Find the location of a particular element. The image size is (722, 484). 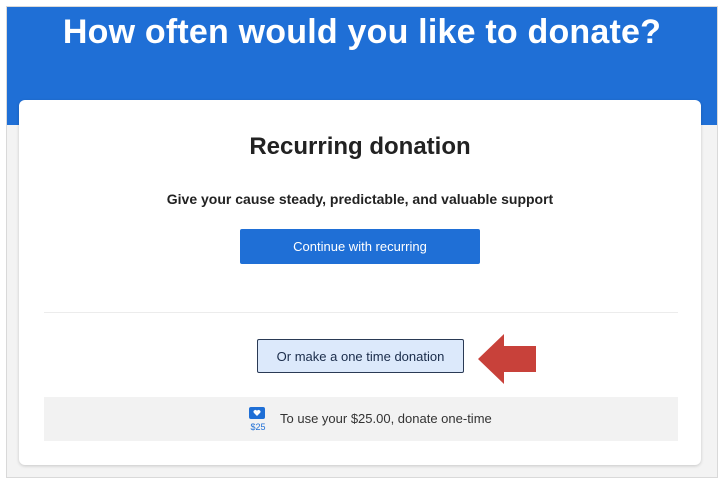

one-time-donation-button: Or make a one time donation is located at coordinates (360, 356).